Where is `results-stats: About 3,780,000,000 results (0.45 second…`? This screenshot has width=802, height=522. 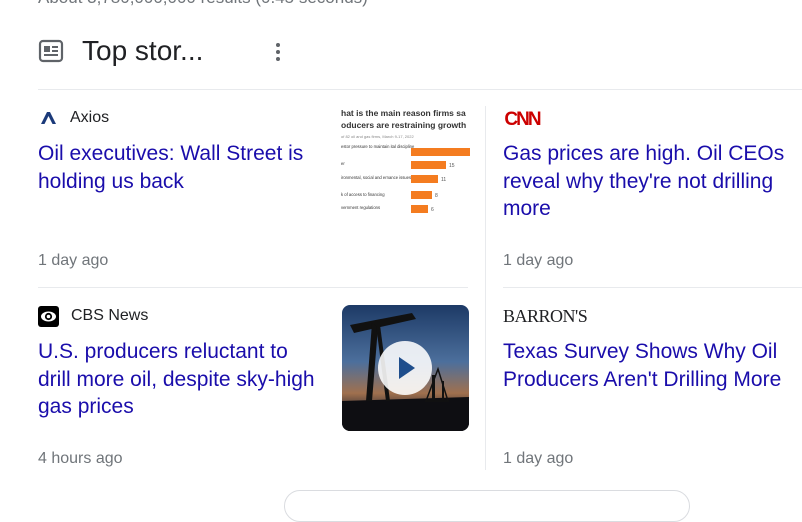
results-stats: About 3,780,000,000 results (0.45 second… is located at coordinates (203, 4).